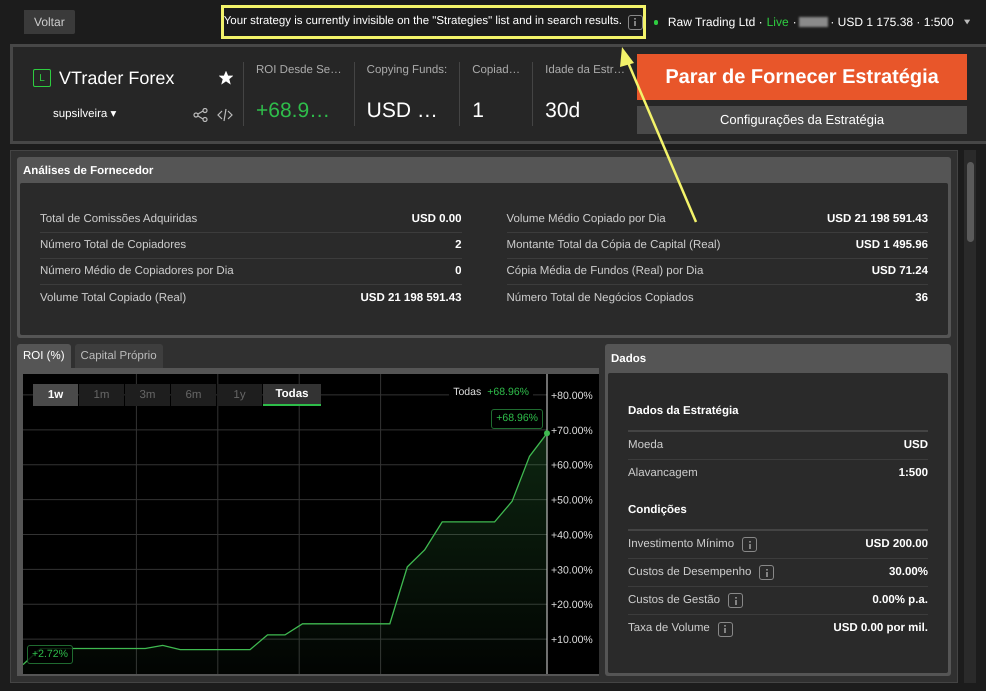 The height and width of the screenshot is (691, 986). Describe the element at coordinates (88, 171) in the screenshot. I see `panel-title: Análises de Fornecedor` at that location.